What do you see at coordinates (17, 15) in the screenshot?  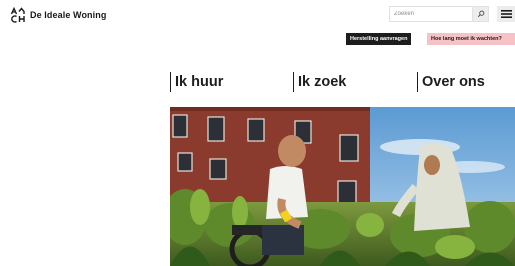 I see `house-logo-icon` at bounding box center [17, 15].